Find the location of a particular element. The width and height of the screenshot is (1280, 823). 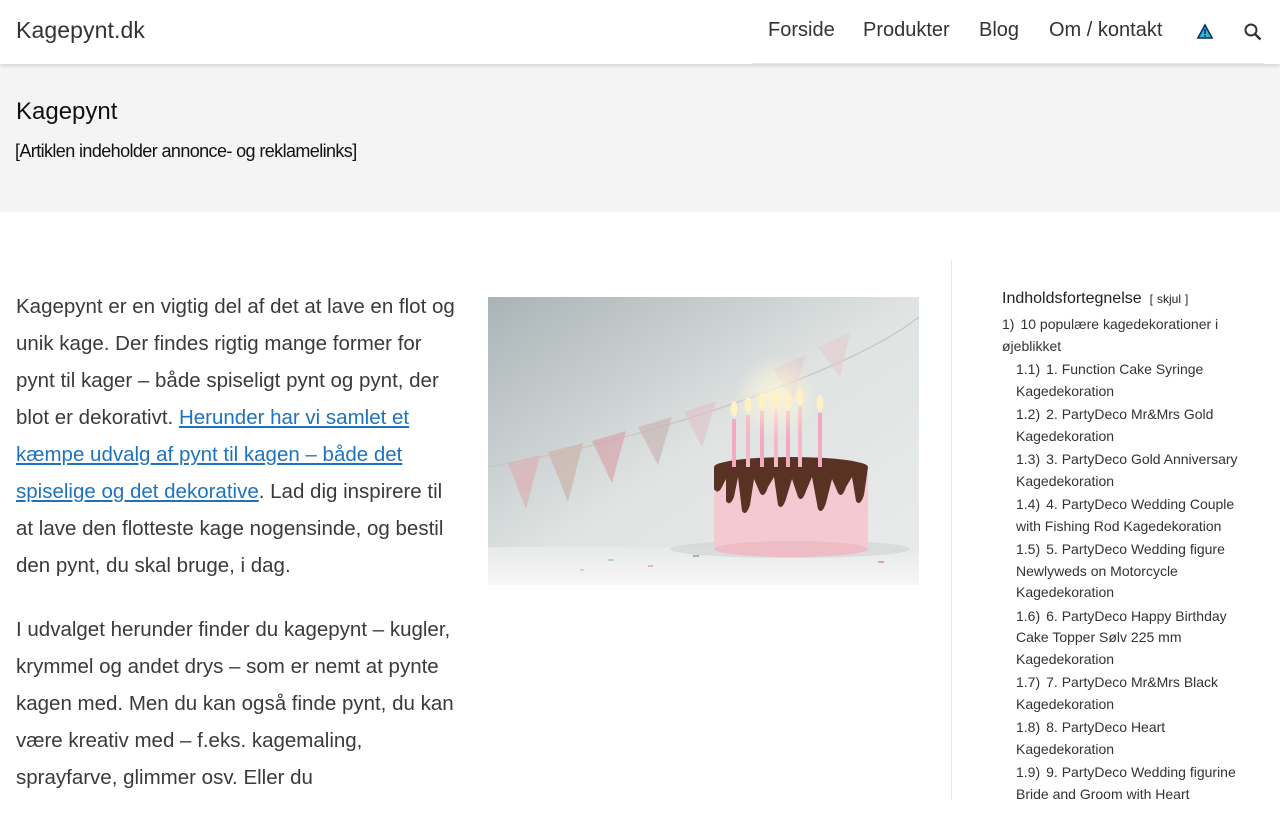

toc-toggle-button: [skjul] is located at coordinates (1169, 299).